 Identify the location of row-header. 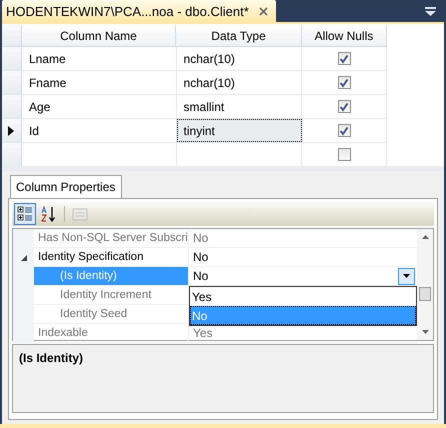
(12, 130).